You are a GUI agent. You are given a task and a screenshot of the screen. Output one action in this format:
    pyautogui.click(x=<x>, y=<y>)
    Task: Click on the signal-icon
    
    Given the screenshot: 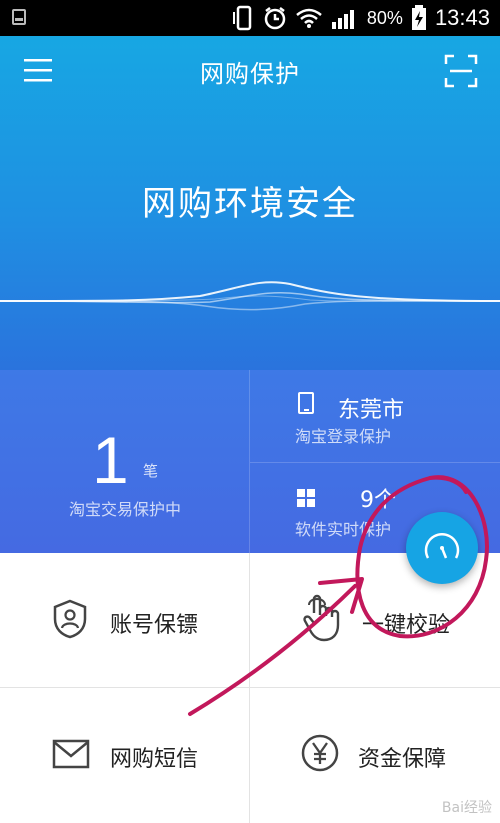 What is the action you would take?
    pyautogui.click(x=342, y=19)
    